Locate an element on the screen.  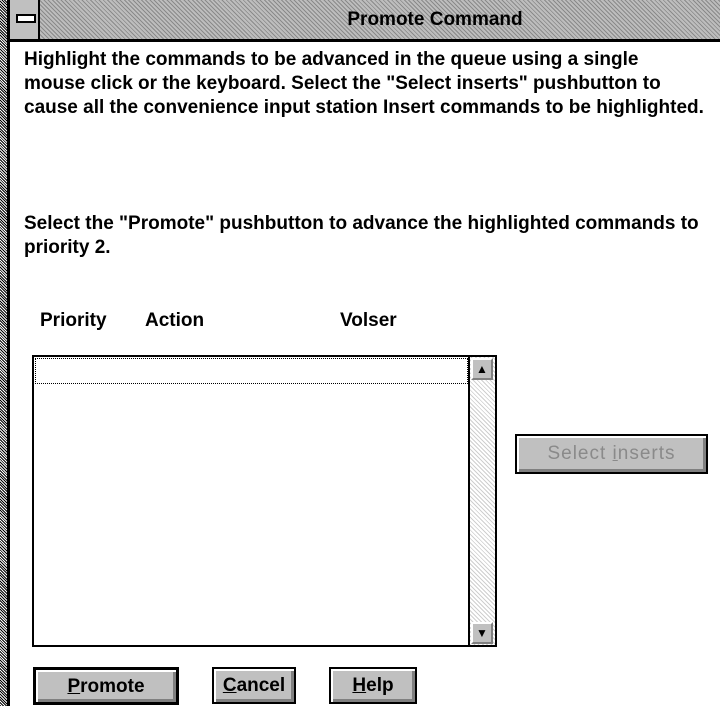
promote-button: Promote is located at coordinates (106, 686).